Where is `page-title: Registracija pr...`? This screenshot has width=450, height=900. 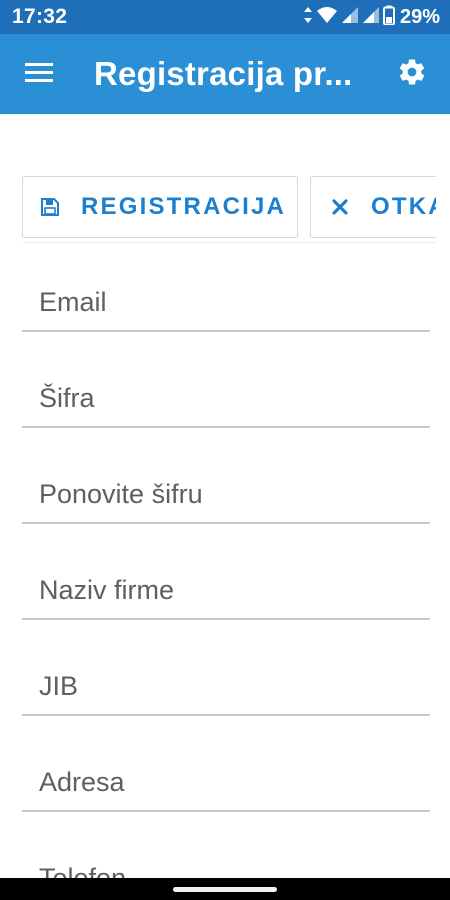 page-title: Registracija pr... is located at coordinates (223, 73).